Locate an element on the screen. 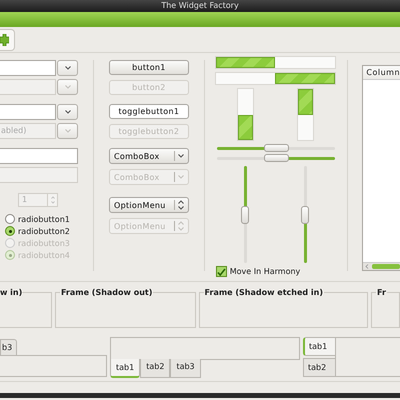  combo-box: ComboBox is located at coordinates (149, 156).